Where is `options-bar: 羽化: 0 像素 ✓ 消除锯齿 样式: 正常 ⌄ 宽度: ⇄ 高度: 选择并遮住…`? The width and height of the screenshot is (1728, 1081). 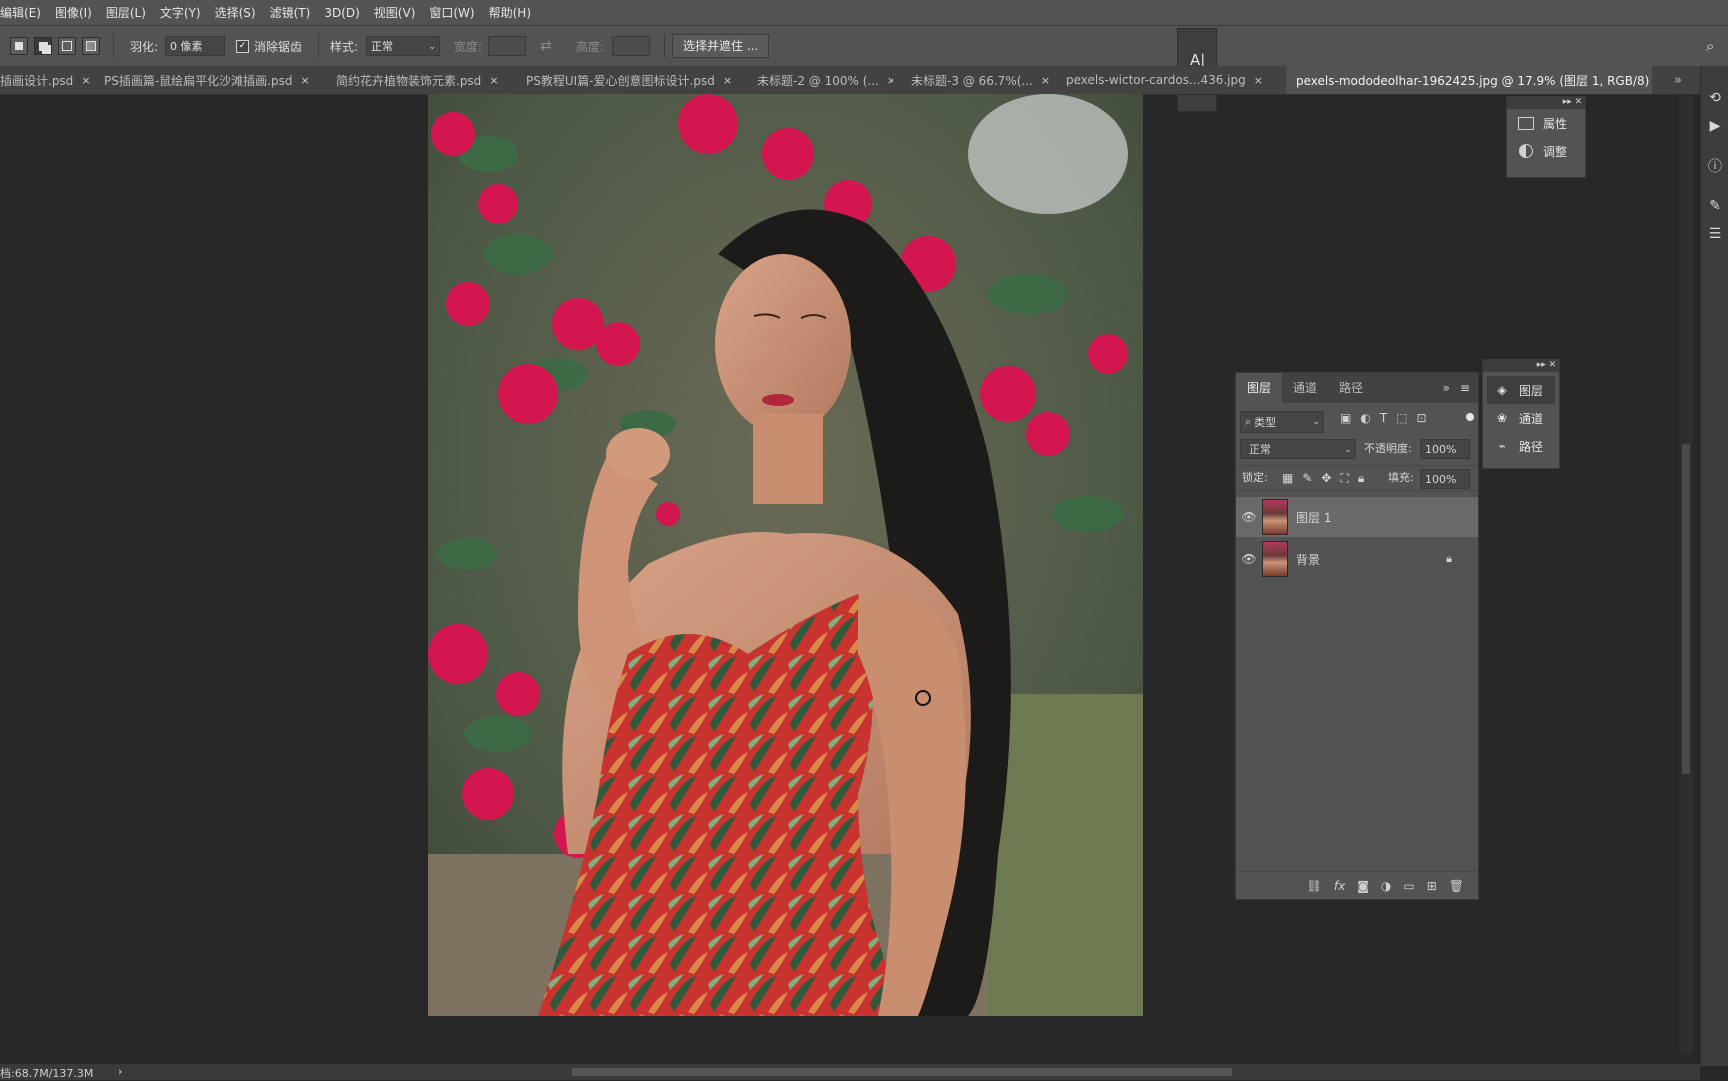 options-bar: 羽化: 0 像素 ✓ 消除锯齿 样式: 正常 ⌄ 宽度: ⇄ 高度: 选择并遮住… is located at coordinates (864, 46).